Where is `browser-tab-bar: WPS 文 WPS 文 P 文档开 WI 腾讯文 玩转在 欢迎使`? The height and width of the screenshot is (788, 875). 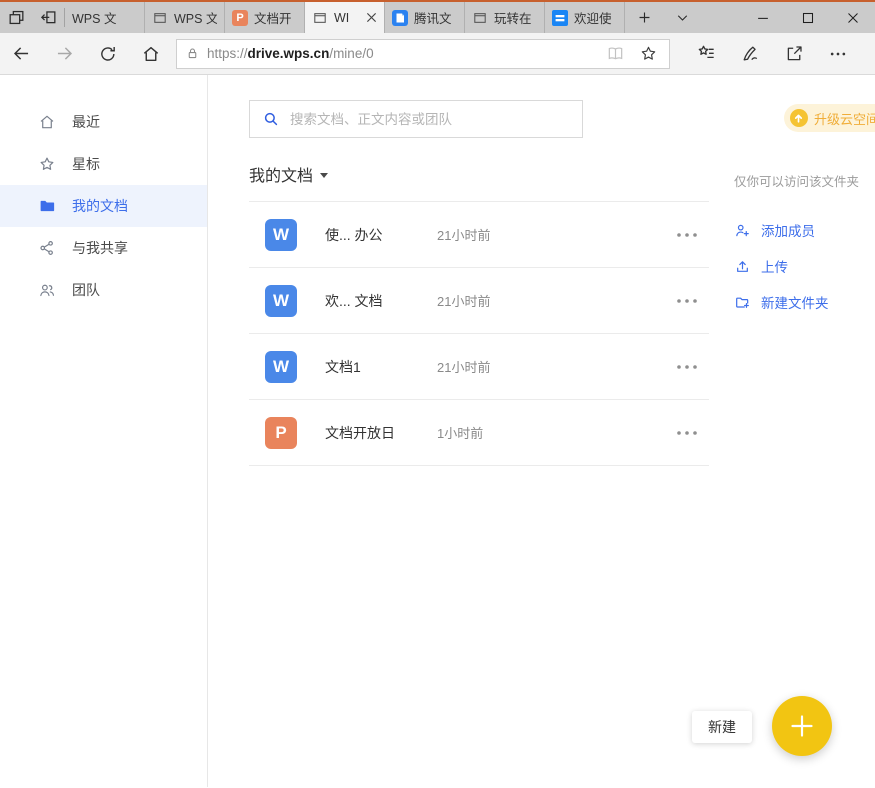
browser-tab-bar: WPS 文 WPS 文 P 文档开 WI 腾讯文 玩转在 欢迎使 is located at coordinates (437, 17).